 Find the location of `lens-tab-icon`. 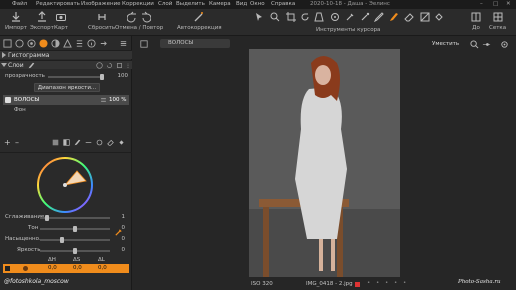

lens-tab-icon is located at coordinates (31, 43).